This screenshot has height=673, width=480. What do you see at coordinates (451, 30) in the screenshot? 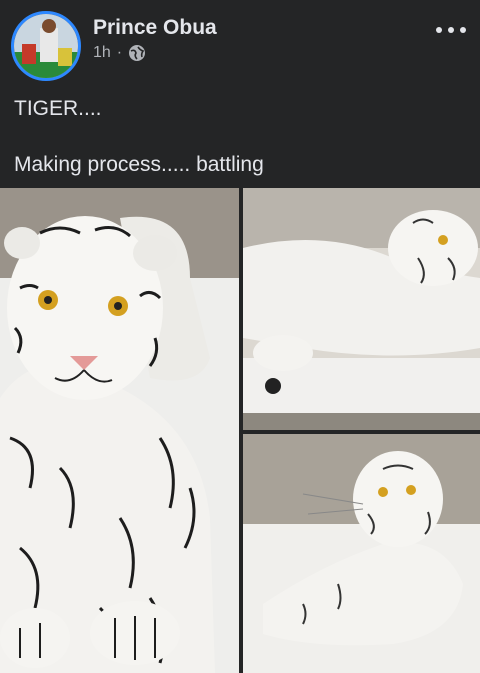
I see `more-options-icon` at bounding box center [451, 30].